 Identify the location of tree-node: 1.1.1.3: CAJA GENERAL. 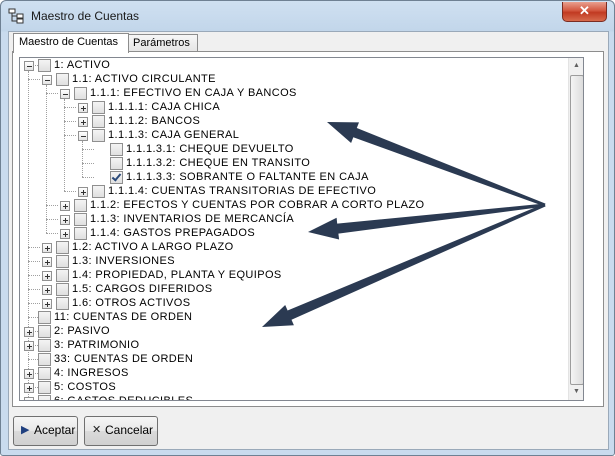
(290, 136).